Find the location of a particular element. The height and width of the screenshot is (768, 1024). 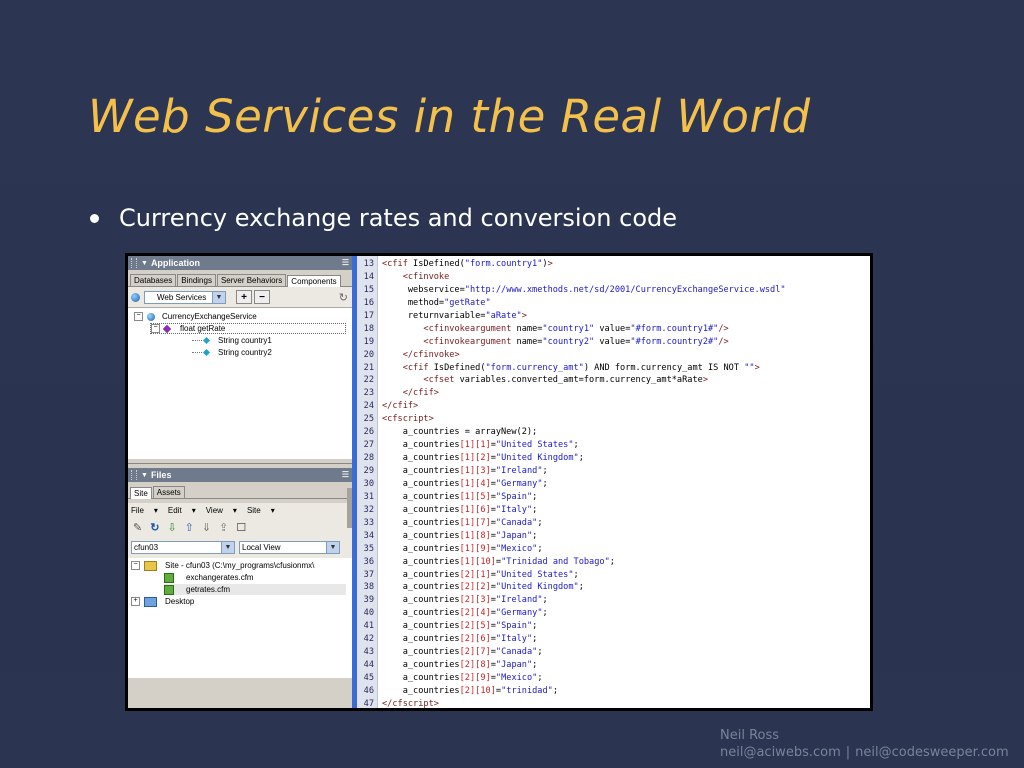

code-line: a_countries[2][4]="Germany"; is located at coordinates (626, 613).